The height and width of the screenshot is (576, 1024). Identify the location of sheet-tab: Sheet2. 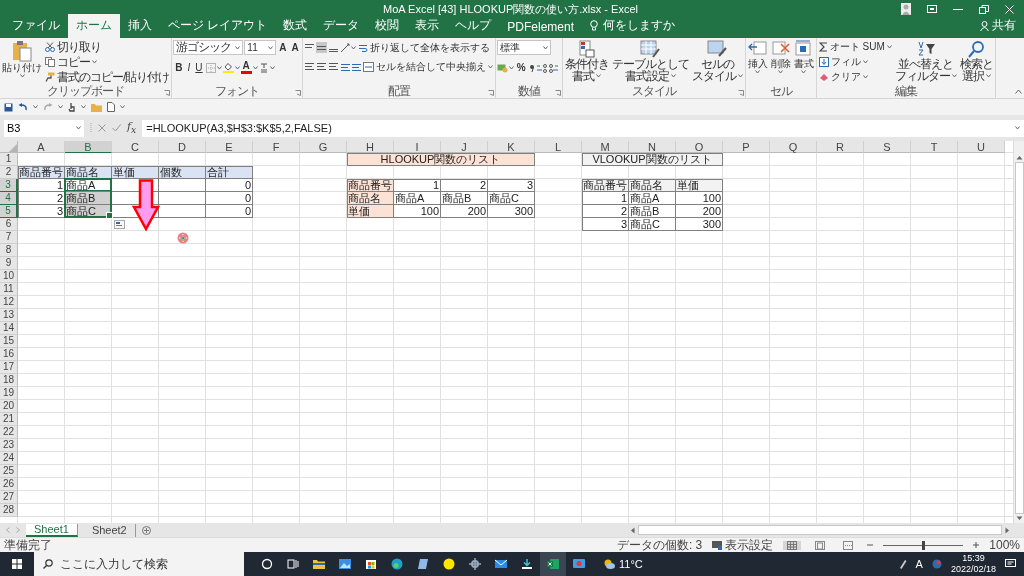
(109, 530).